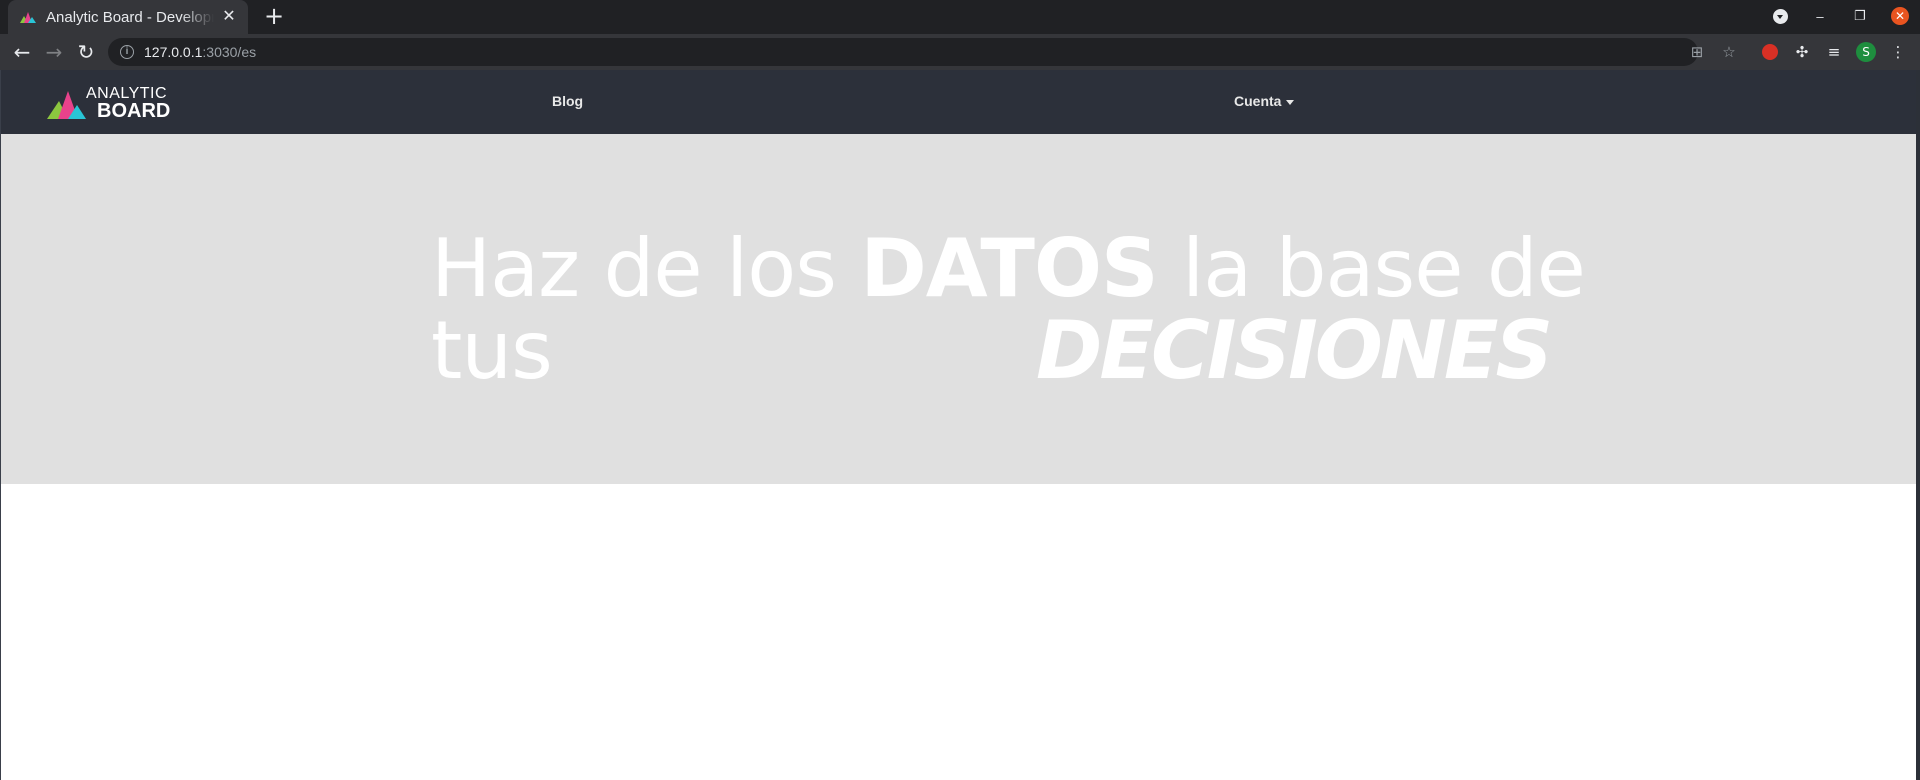 The height and width of the screenshot is (780, 1920). Describe the element at coordinates (1697, 52) in the screenshot. I see `translate-icon: ⊞` at that location.